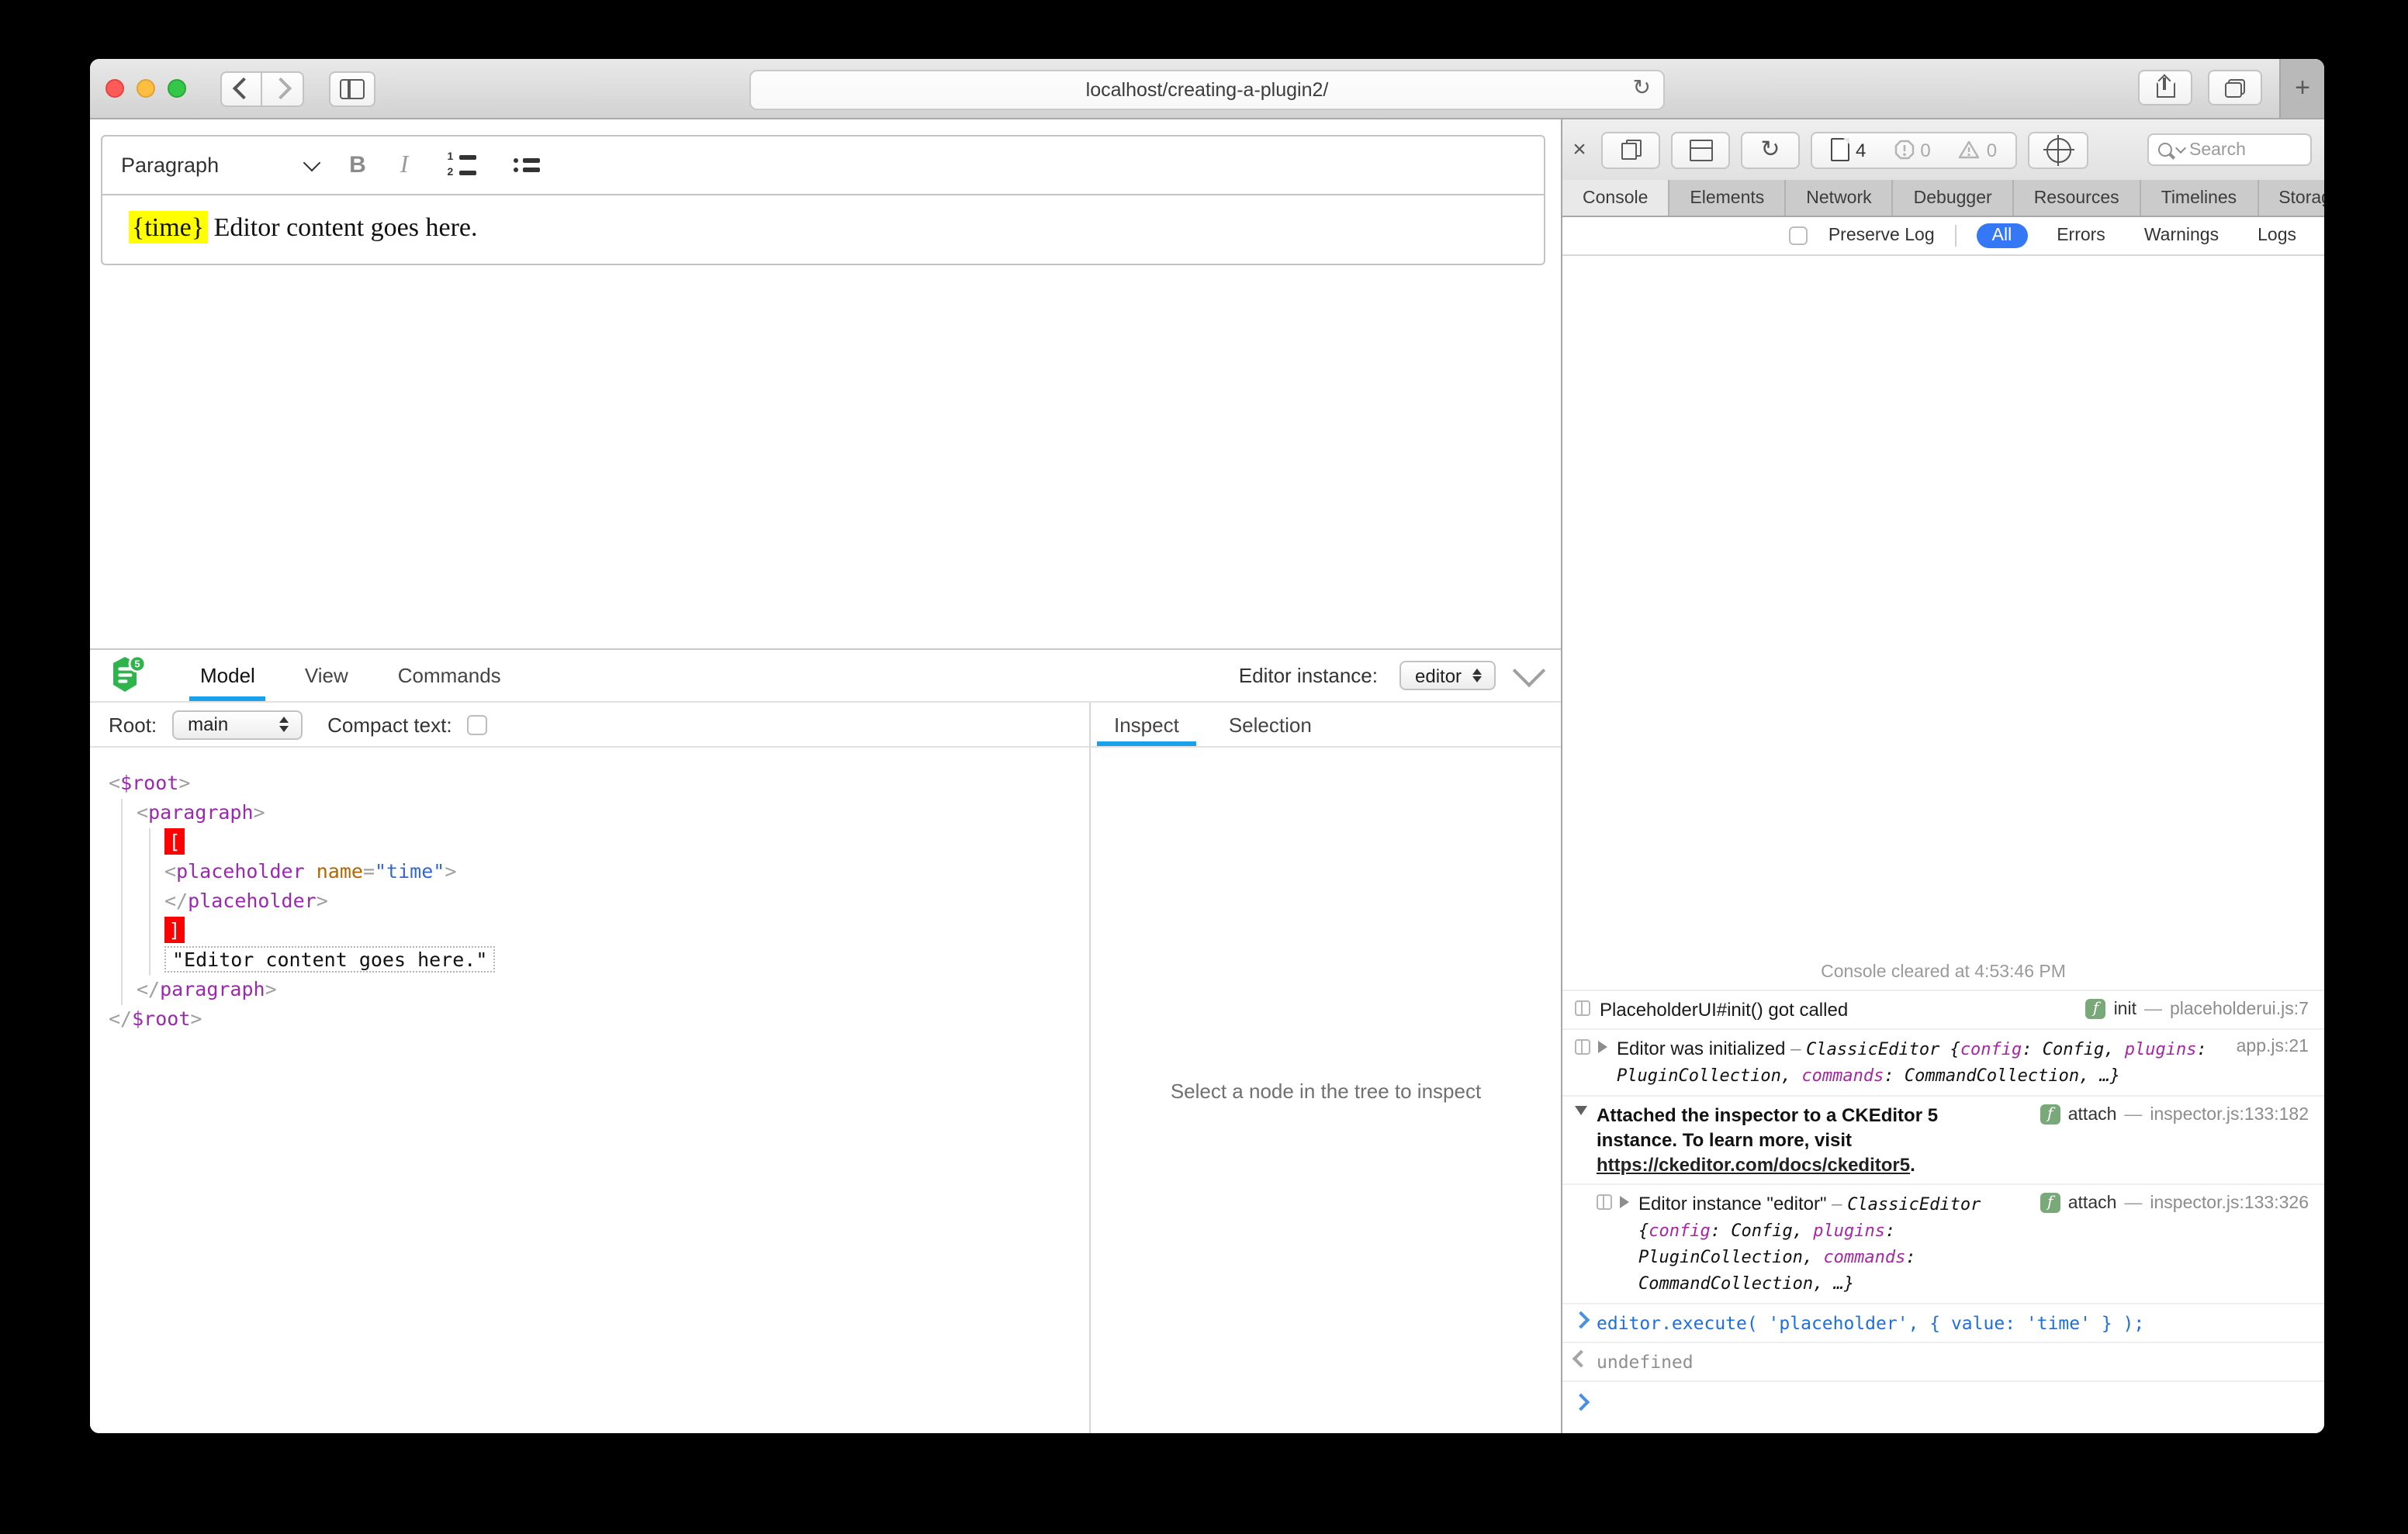  I want to click on editor-instance-select: editor, so click(1447, 675).